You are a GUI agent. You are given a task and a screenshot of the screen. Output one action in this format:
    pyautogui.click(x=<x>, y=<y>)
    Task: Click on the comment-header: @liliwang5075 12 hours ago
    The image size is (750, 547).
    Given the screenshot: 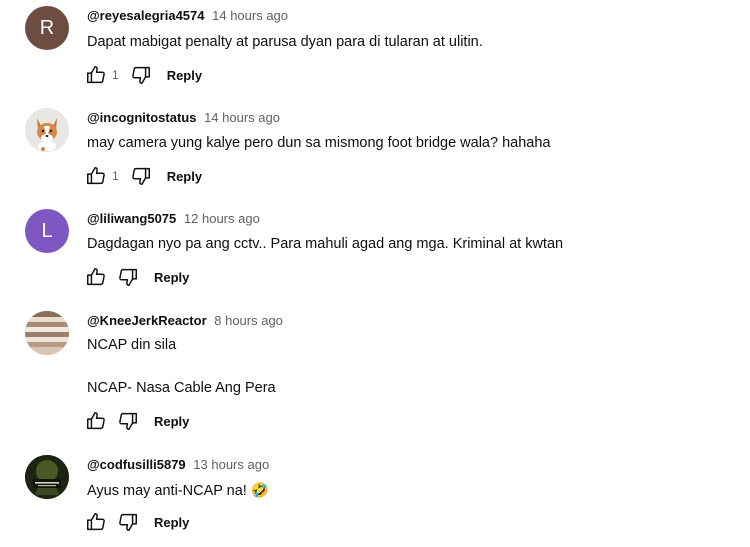 What is the action you would take?
    pyautogui.click(x=173, y=218)
    